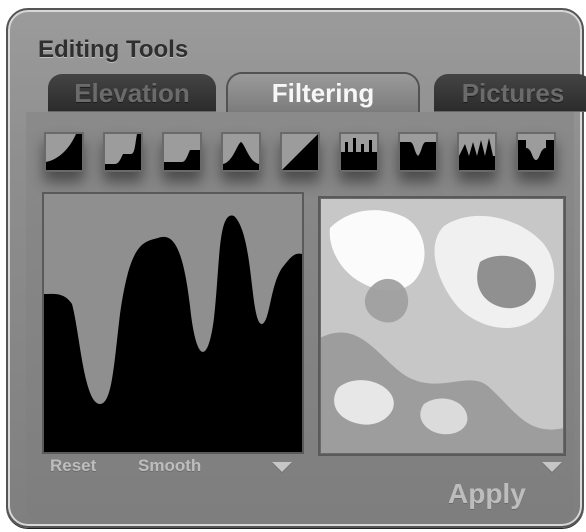 The width and height of the screenshot is (586, 532). What do you see at coordinates (536, 152) in the screenshot?
I see `dip-curve-icon` at bounding box center [536, 152].